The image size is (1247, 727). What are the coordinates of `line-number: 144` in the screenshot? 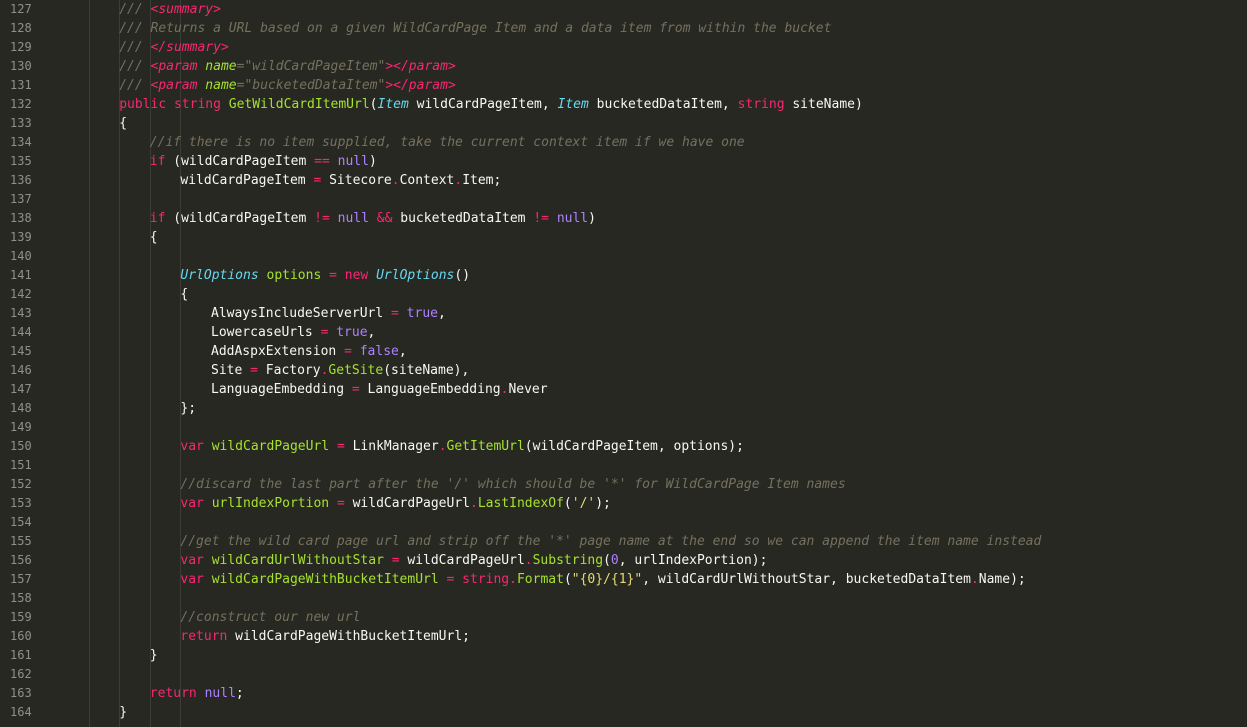 It's located at (21, 332).